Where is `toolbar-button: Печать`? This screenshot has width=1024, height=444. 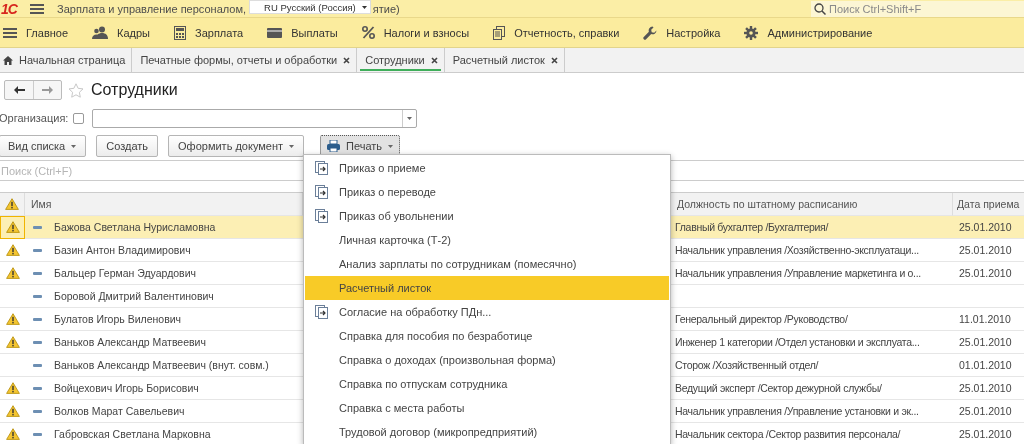 toolbar-button: Печать is located at coordinates (360, 146).